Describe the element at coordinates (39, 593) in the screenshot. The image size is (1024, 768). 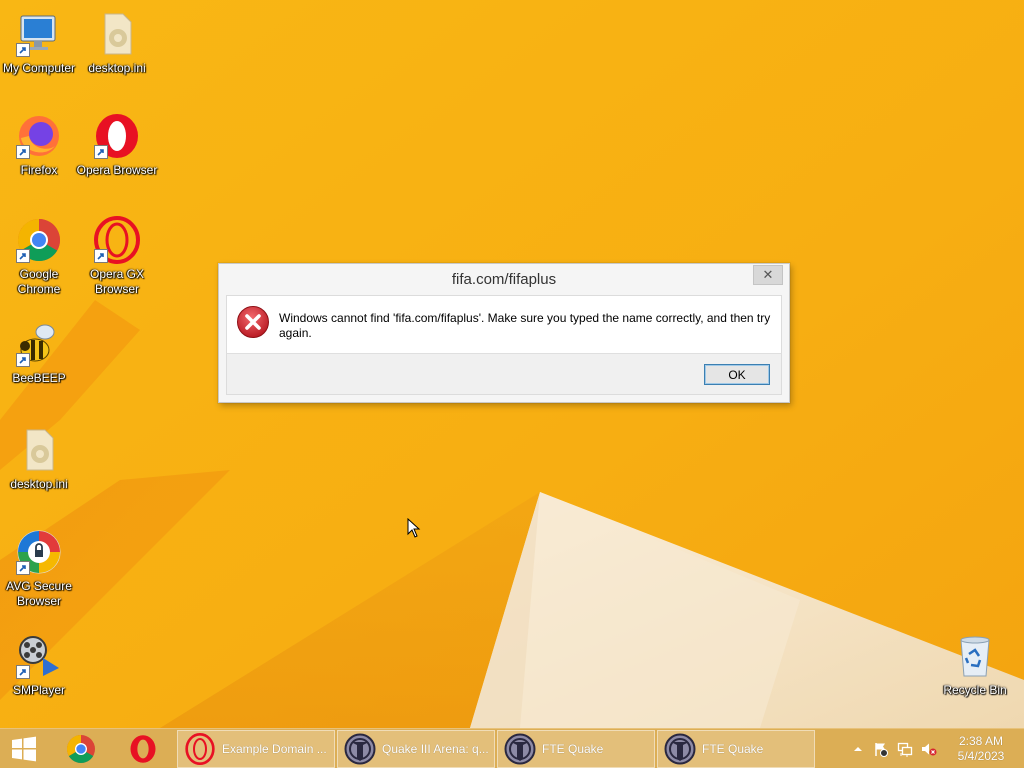
I see `desktop-icon-label: AVG Secure Browser` at that location.